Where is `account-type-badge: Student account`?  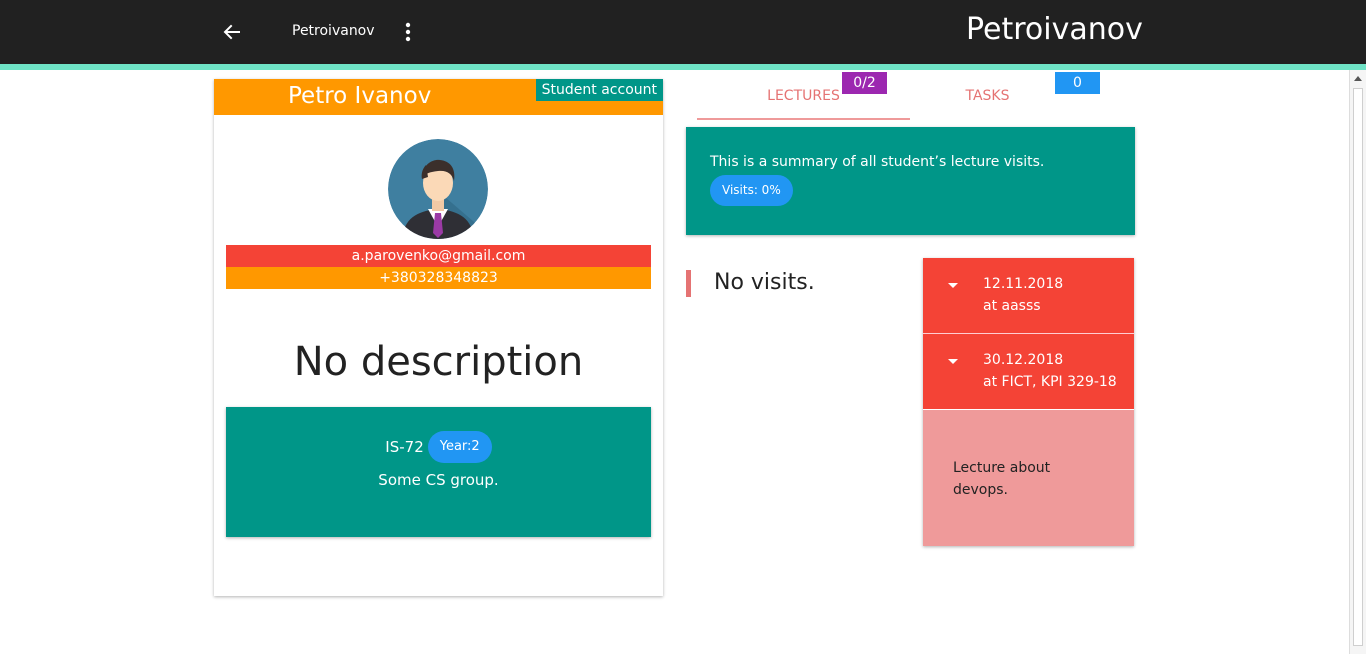
account-type-badge: Student account is located at coordinates (599, 90).